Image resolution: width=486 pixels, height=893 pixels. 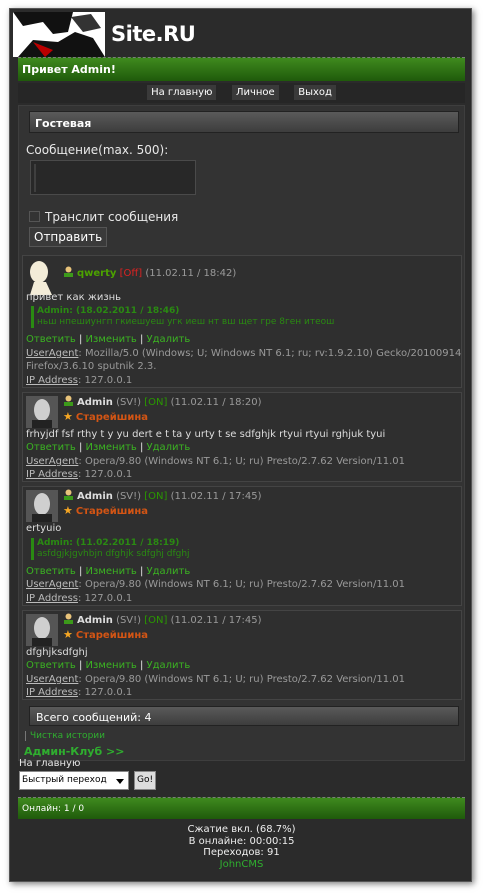 What do you see at coordinates (68, 237) in the screenshot?
I see `send-button: Отправить` at bounding box center [68, 237].